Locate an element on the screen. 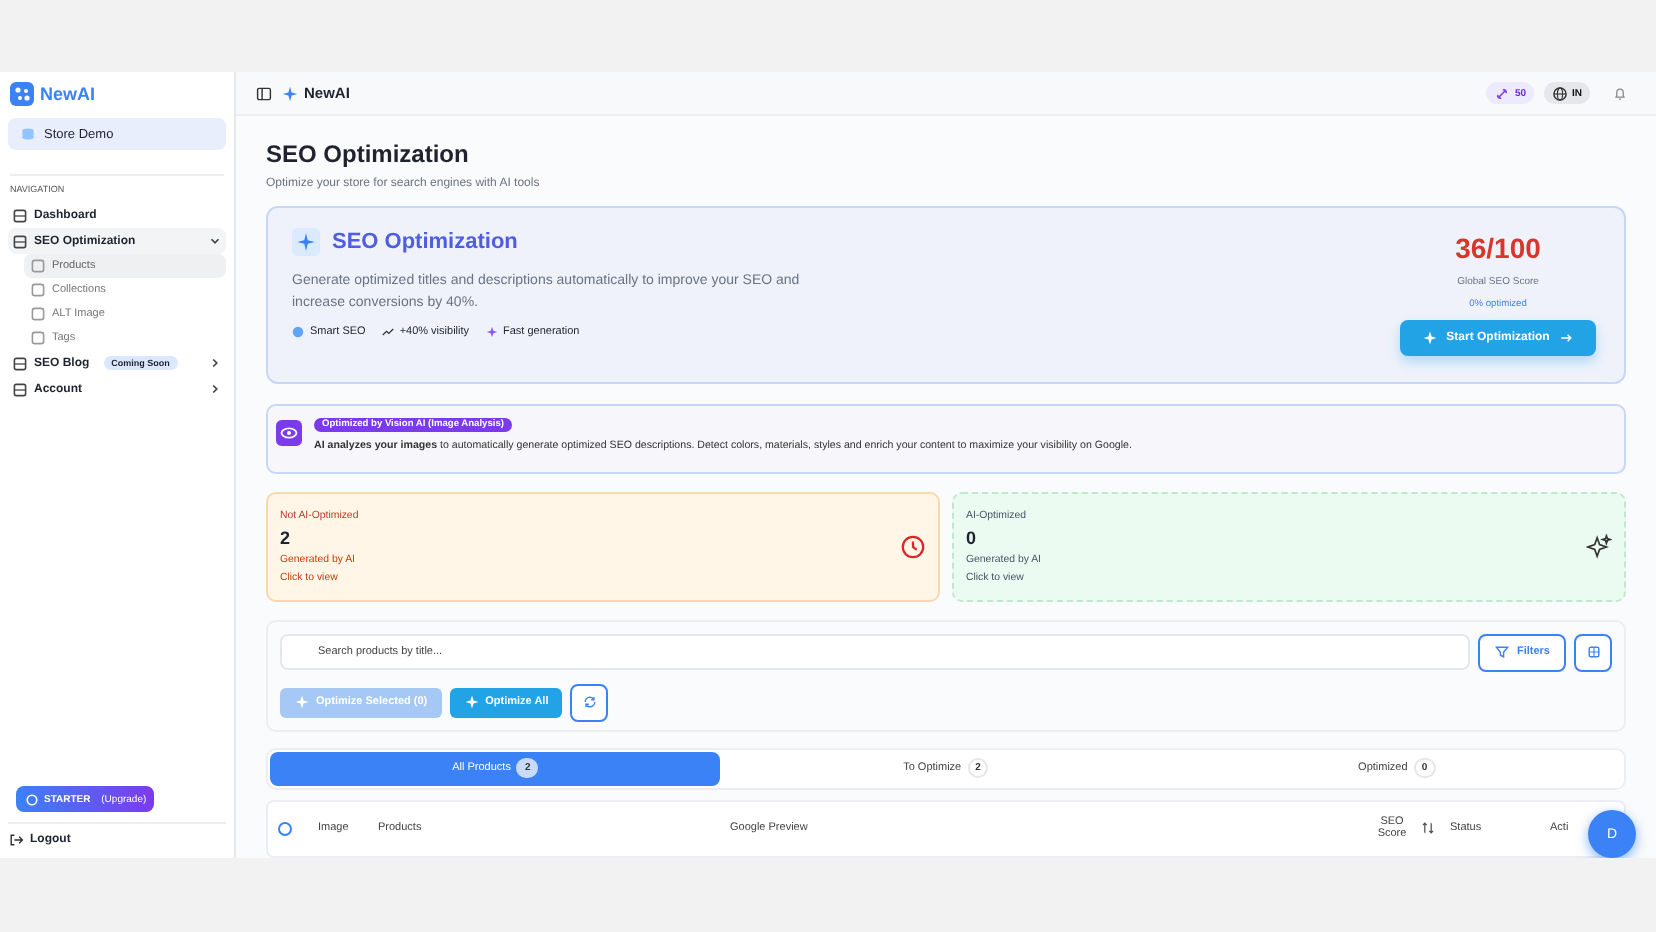 This screenshot has height=932, width=1656. trend-icon is located at coordinates (387, 332).